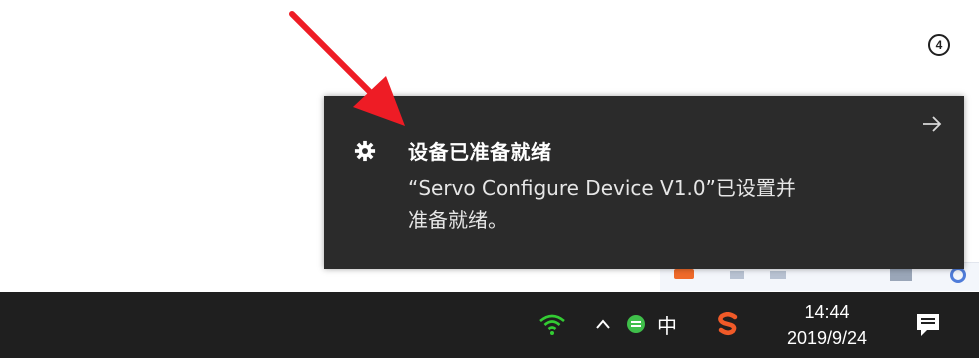  I want to click on notification-body-line: 准备就绪。, so click(458, 220).